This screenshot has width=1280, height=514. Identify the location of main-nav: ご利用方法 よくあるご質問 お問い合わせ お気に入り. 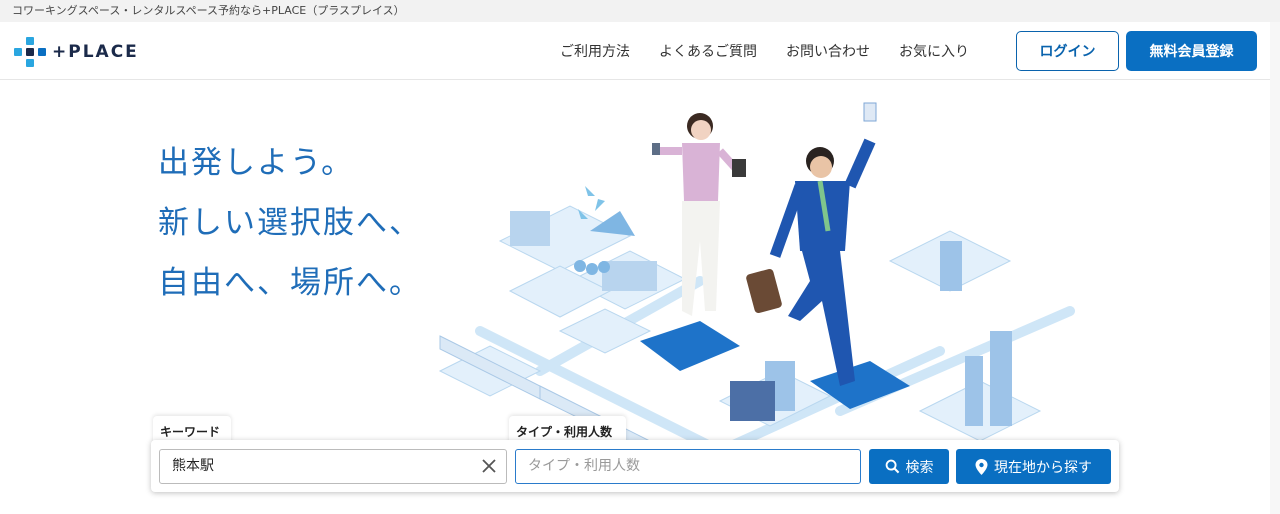
(779, 51).